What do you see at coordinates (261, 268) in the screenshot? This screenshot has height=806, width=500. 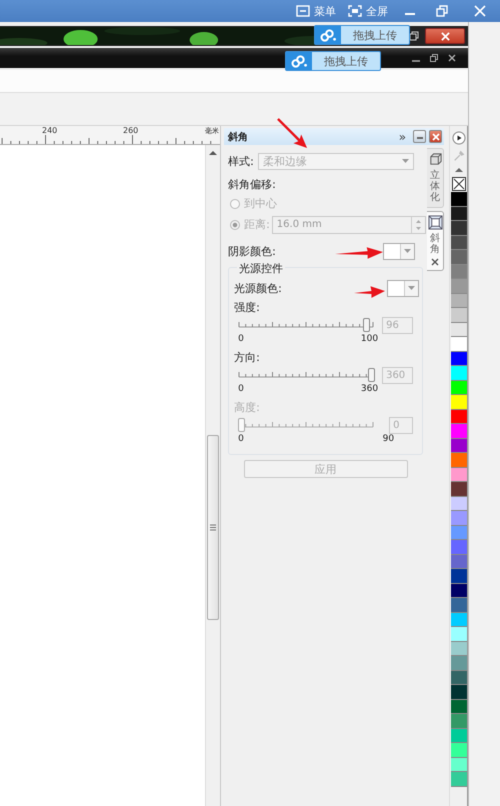 I see `group-title: 光源控件` at bounding box center [261, 268].